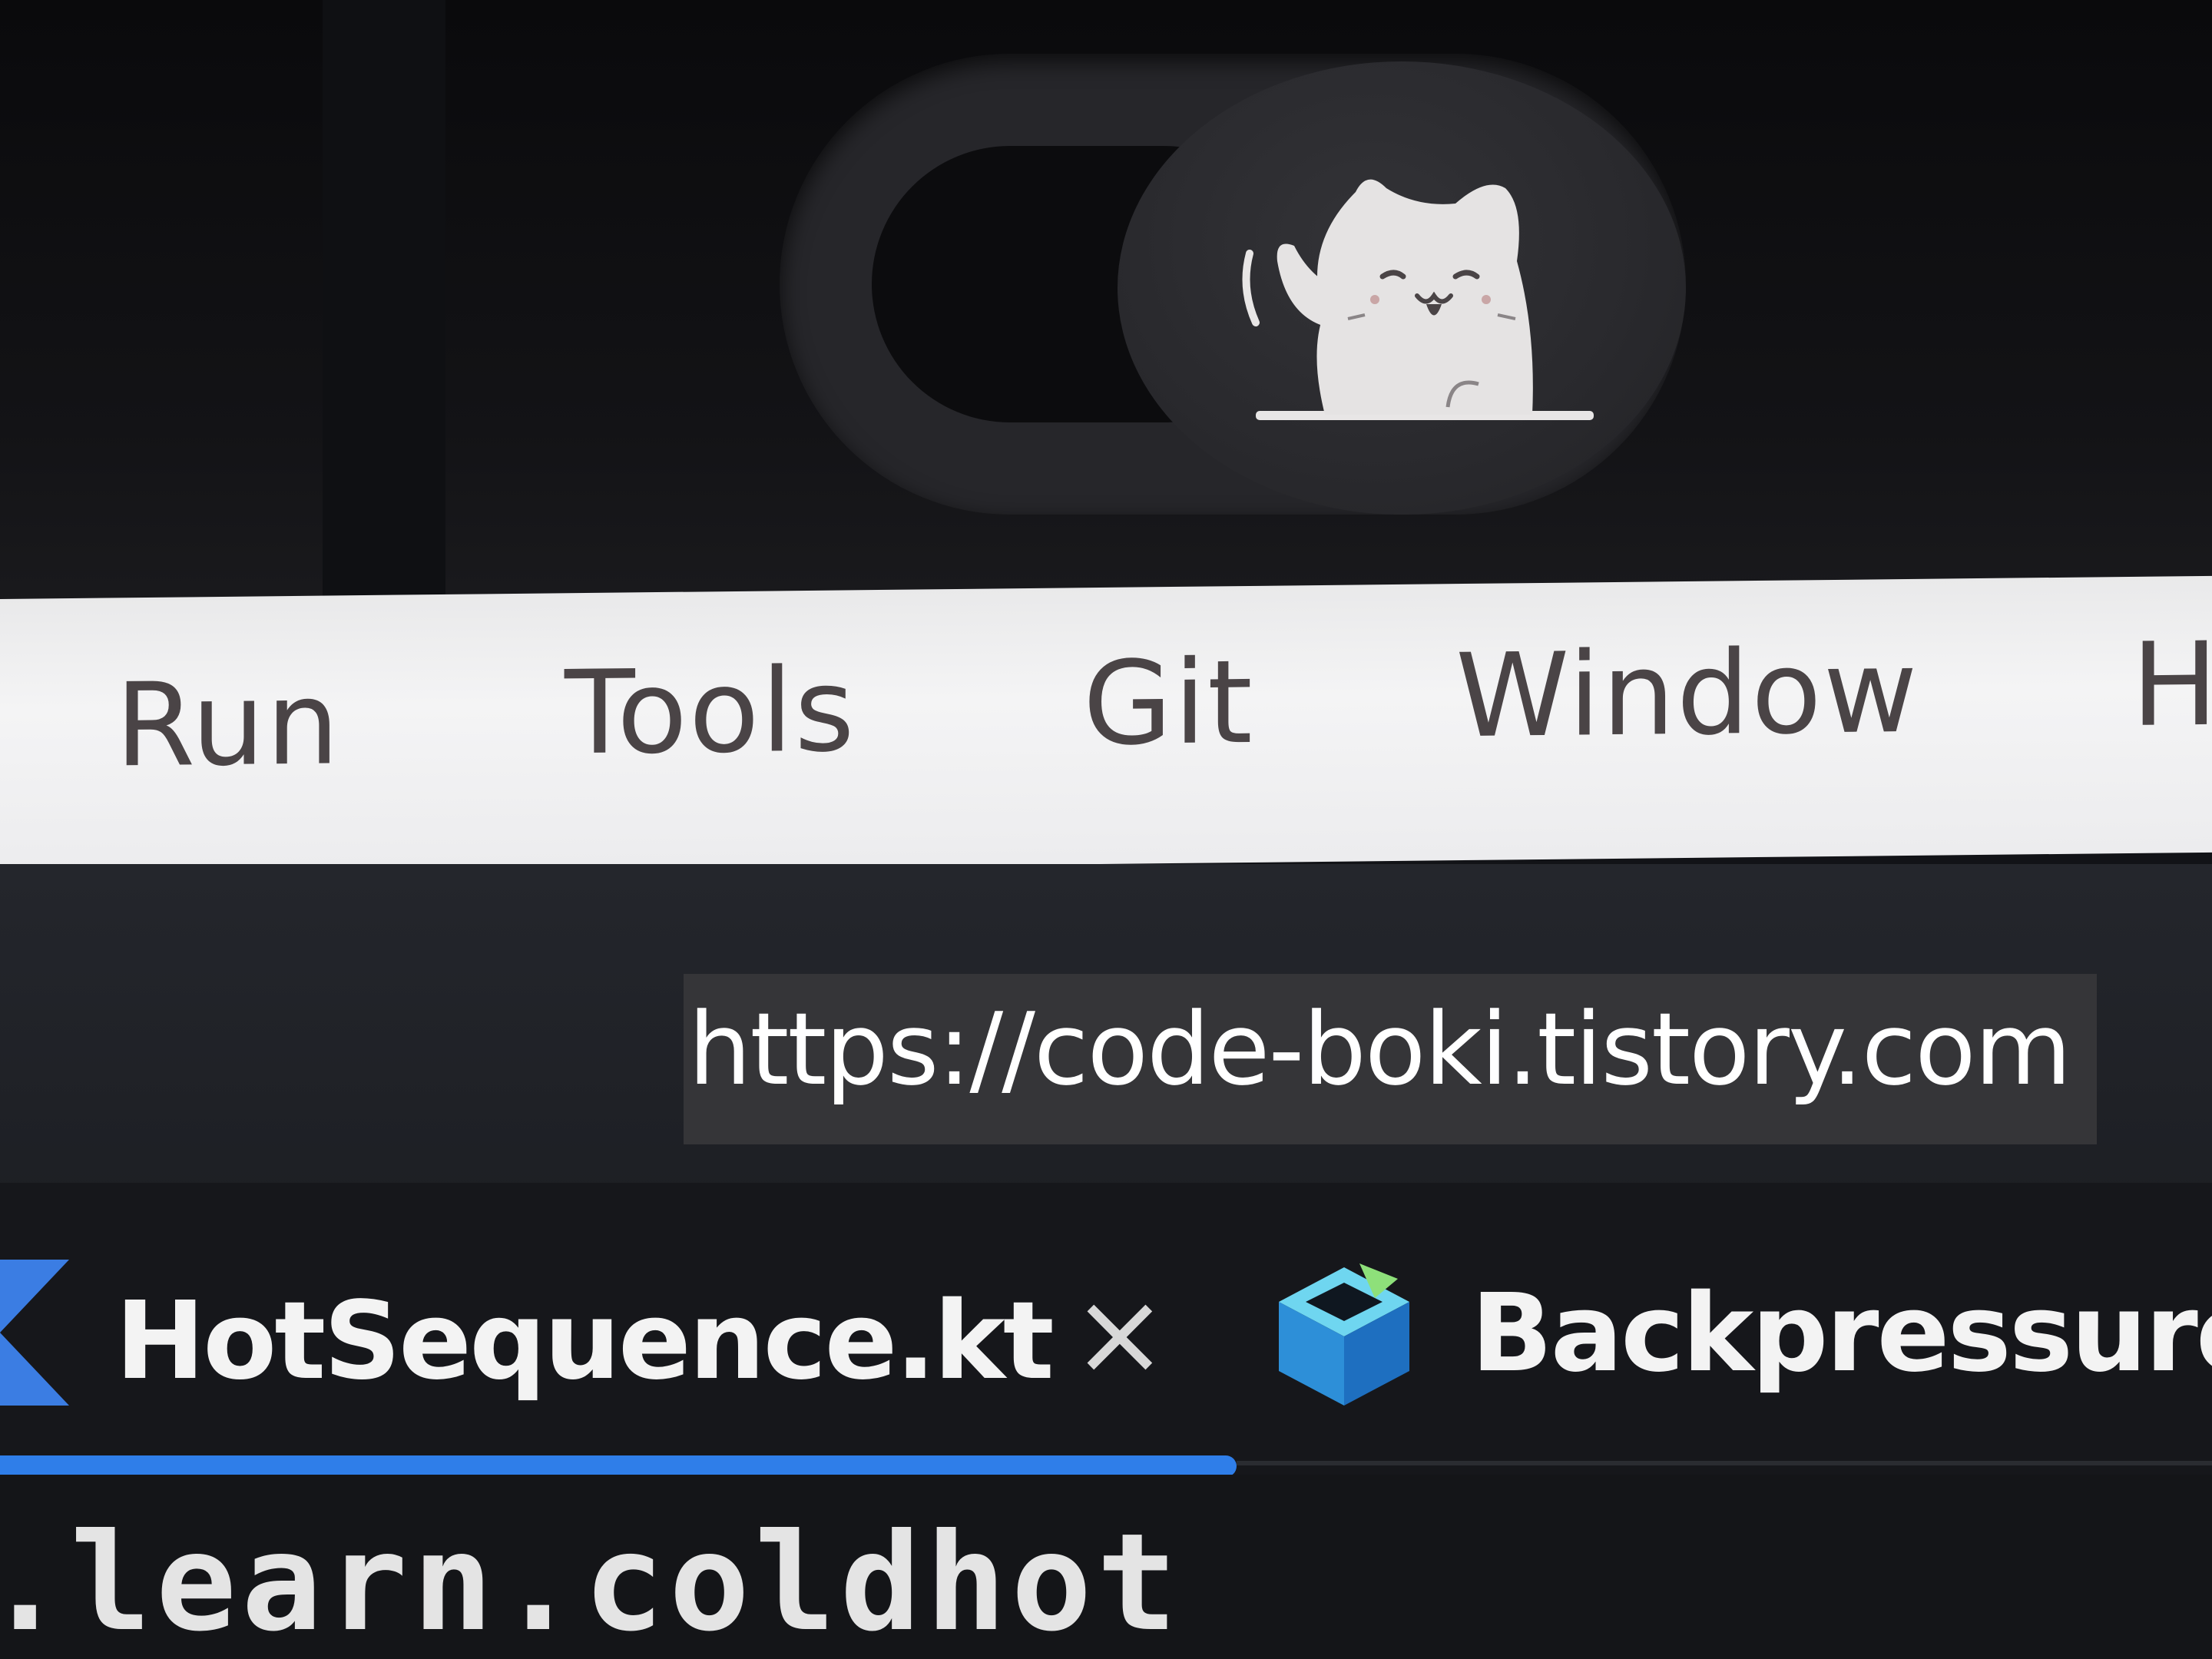 The height and width of the screenshot is (1659, 2212). Describe the element at coordinates (1842, 1334) in the screenshot. I see `tab-backpressure-label: Backpressure` at that location.